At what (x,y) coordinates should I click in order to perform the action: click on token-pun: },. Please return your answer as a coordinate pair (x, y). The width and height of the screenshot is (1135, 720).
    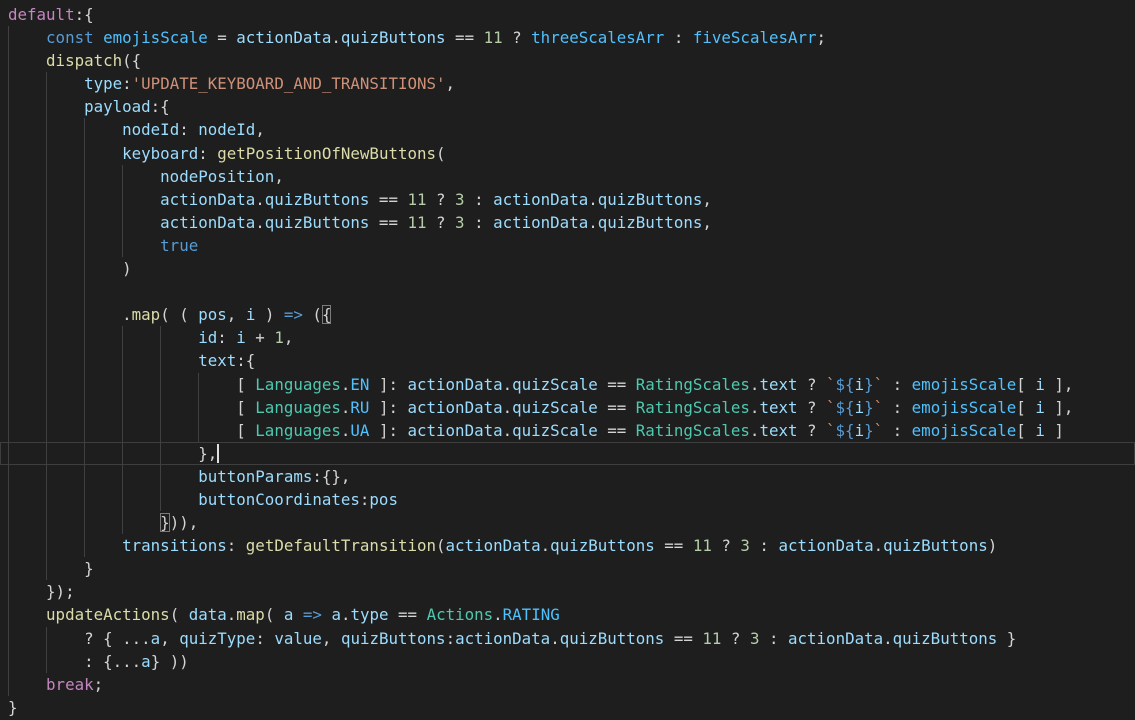
    Looking at the image, I should click on (208, 453).